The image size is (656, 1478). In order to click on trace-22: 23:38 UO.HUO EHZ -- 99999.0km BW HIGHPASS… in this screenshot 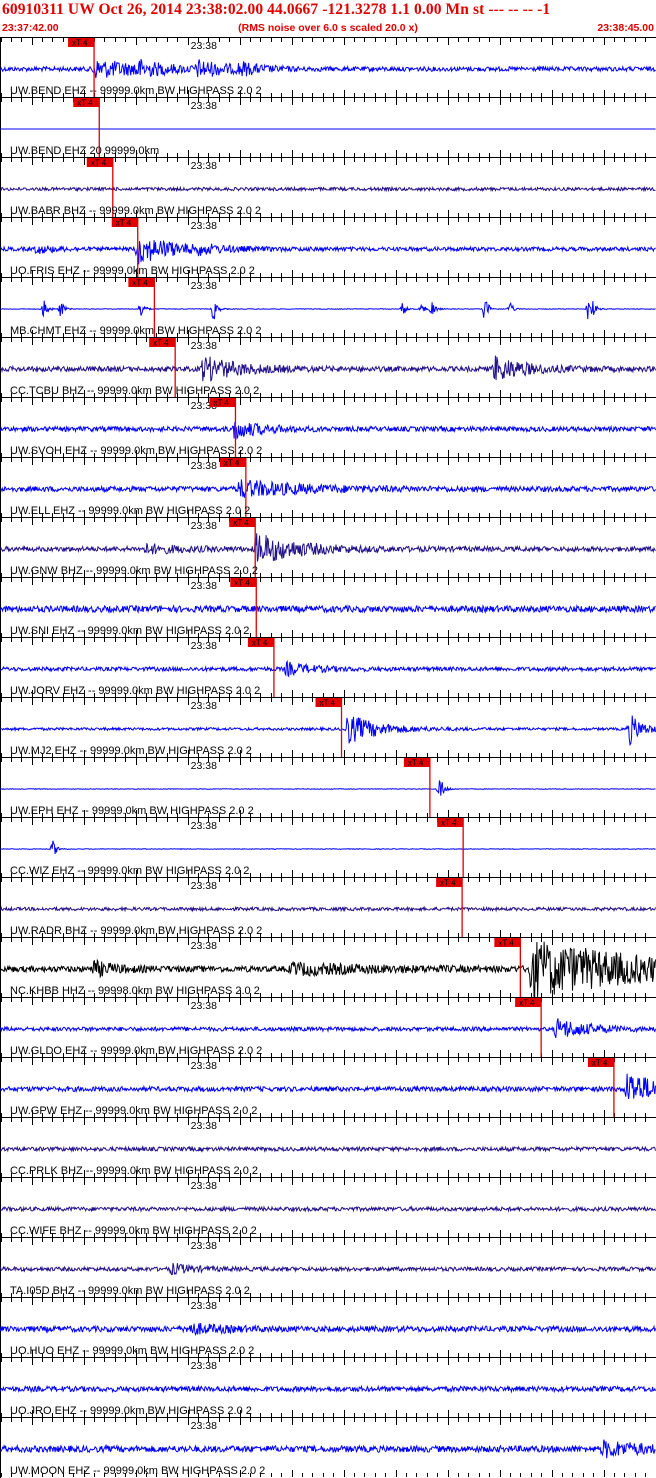, I will do `click(328, 1327)`.